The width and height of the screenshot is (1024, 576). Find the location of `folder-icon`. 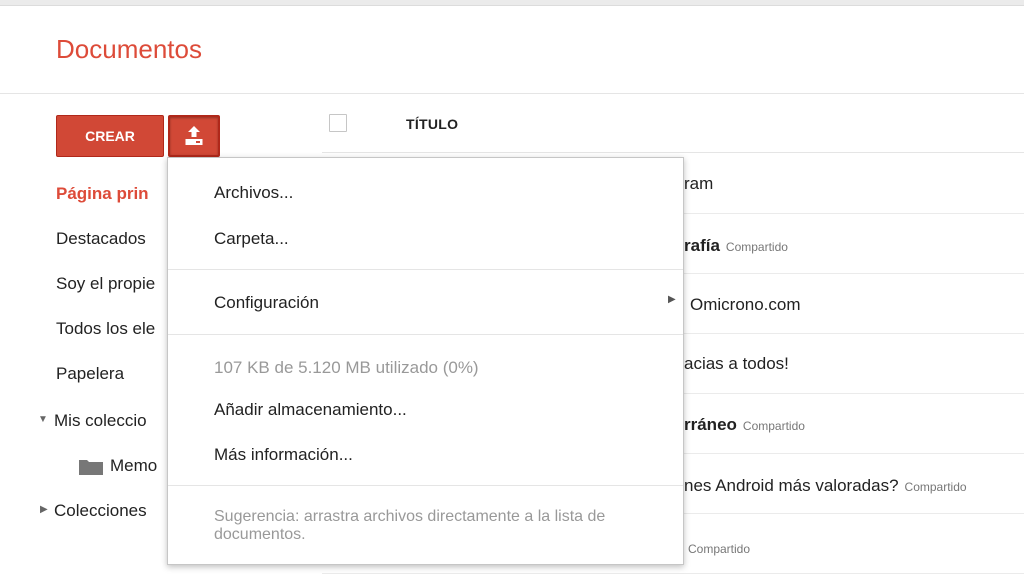

folder-icon is located at coordinates (91, 467).